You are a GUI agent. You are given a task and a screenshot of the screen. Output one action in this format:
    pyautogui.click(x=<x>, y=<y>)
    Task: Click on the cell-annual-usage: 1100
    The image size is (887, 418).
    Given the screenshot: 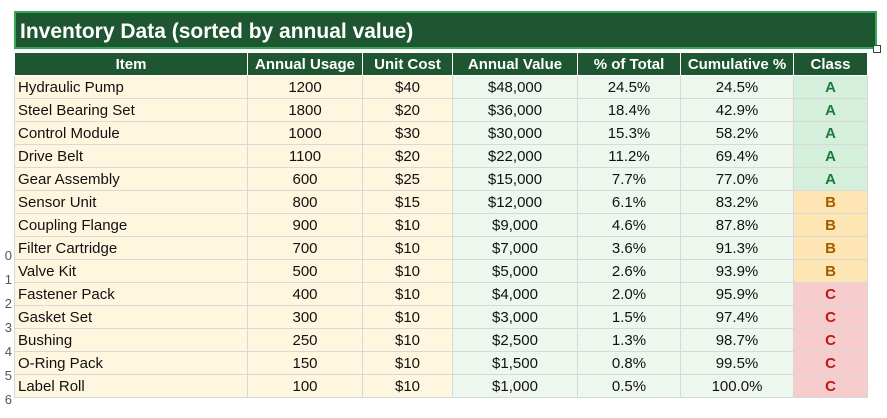 What is the action you would take?
    pyautogui.click(x=305, y=156)
    